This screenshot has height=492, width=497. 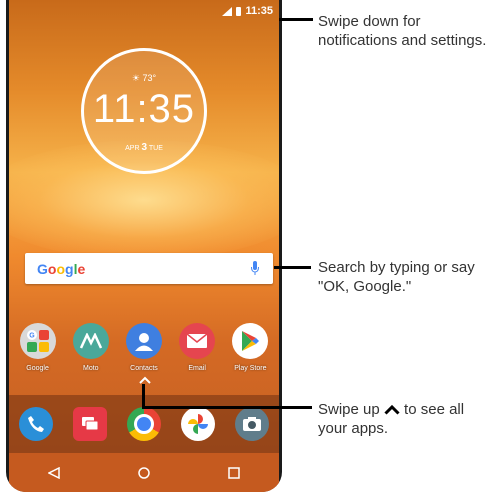 I want to click on navigation-bar, so click(x=144, y=472).